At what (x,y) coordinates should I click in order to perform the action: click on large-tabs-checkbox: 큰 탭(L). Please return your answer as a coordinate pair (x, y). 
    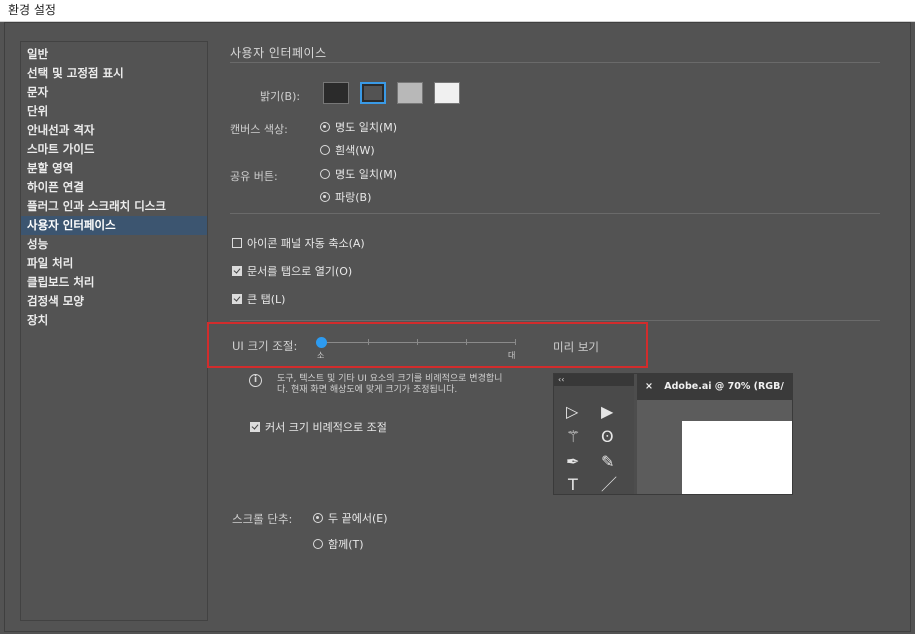
    Looking at the image, I should click on (258, 299).